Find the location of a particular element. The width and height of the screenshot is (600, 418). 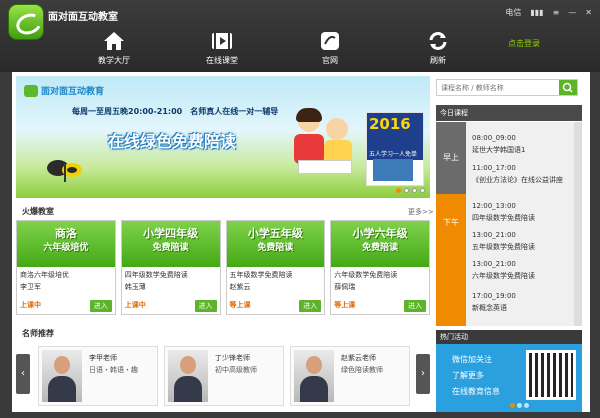

teacher-name: 赵紫云老师 is located at coordinates (358, 358).